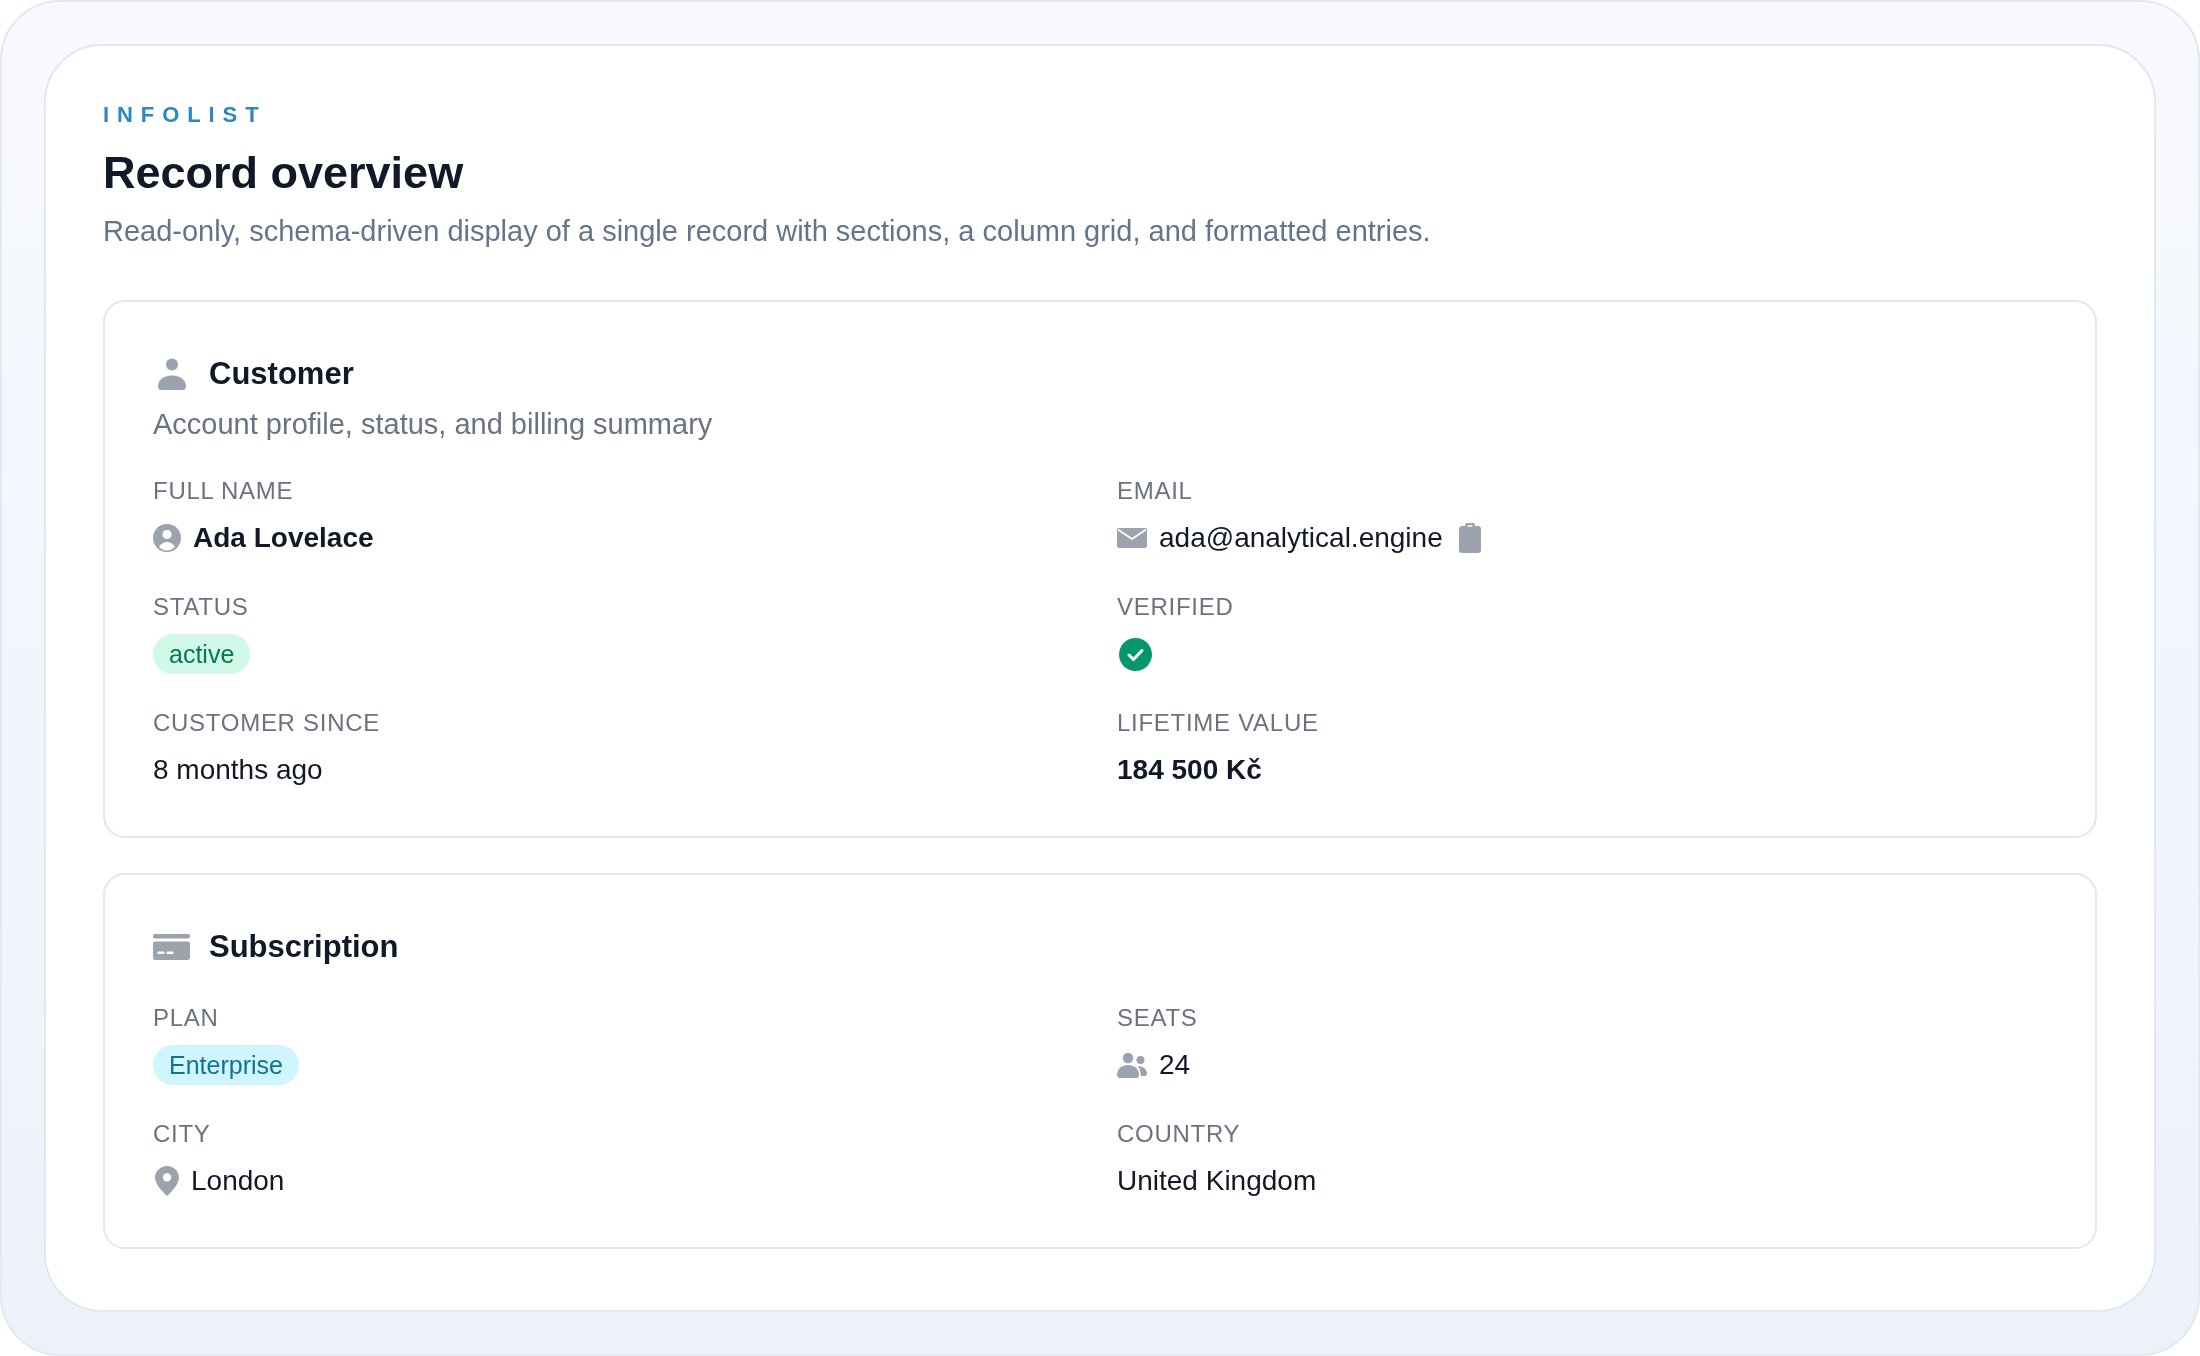 Image resolution: width=2200 pixels, height=1356 pixels. What do you see at coordinates (1158, 1018) in the screenshot?
I see `entry-label: SEATS` at bounding box center [1158, 1018].